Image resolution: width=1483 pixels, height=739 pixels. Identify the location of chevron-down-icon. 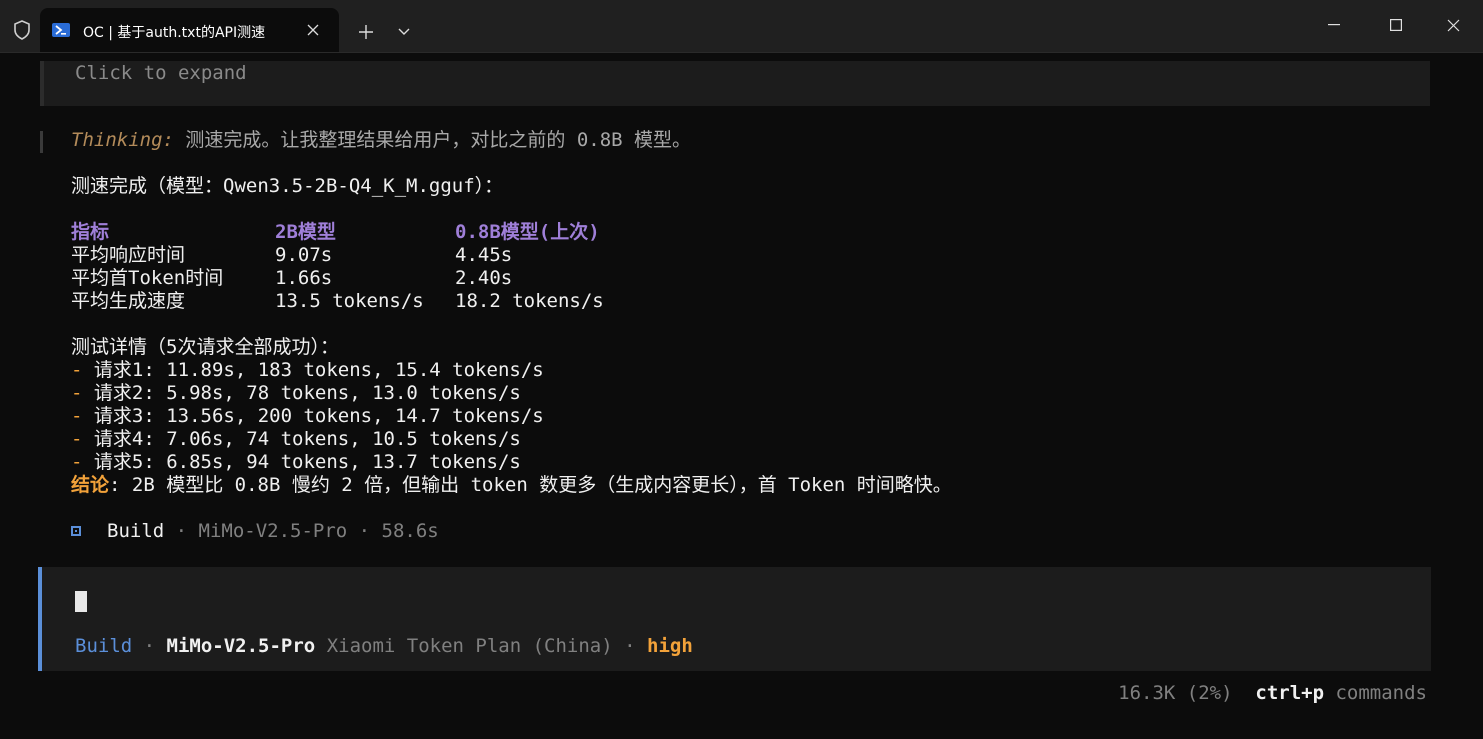
(404, 32).